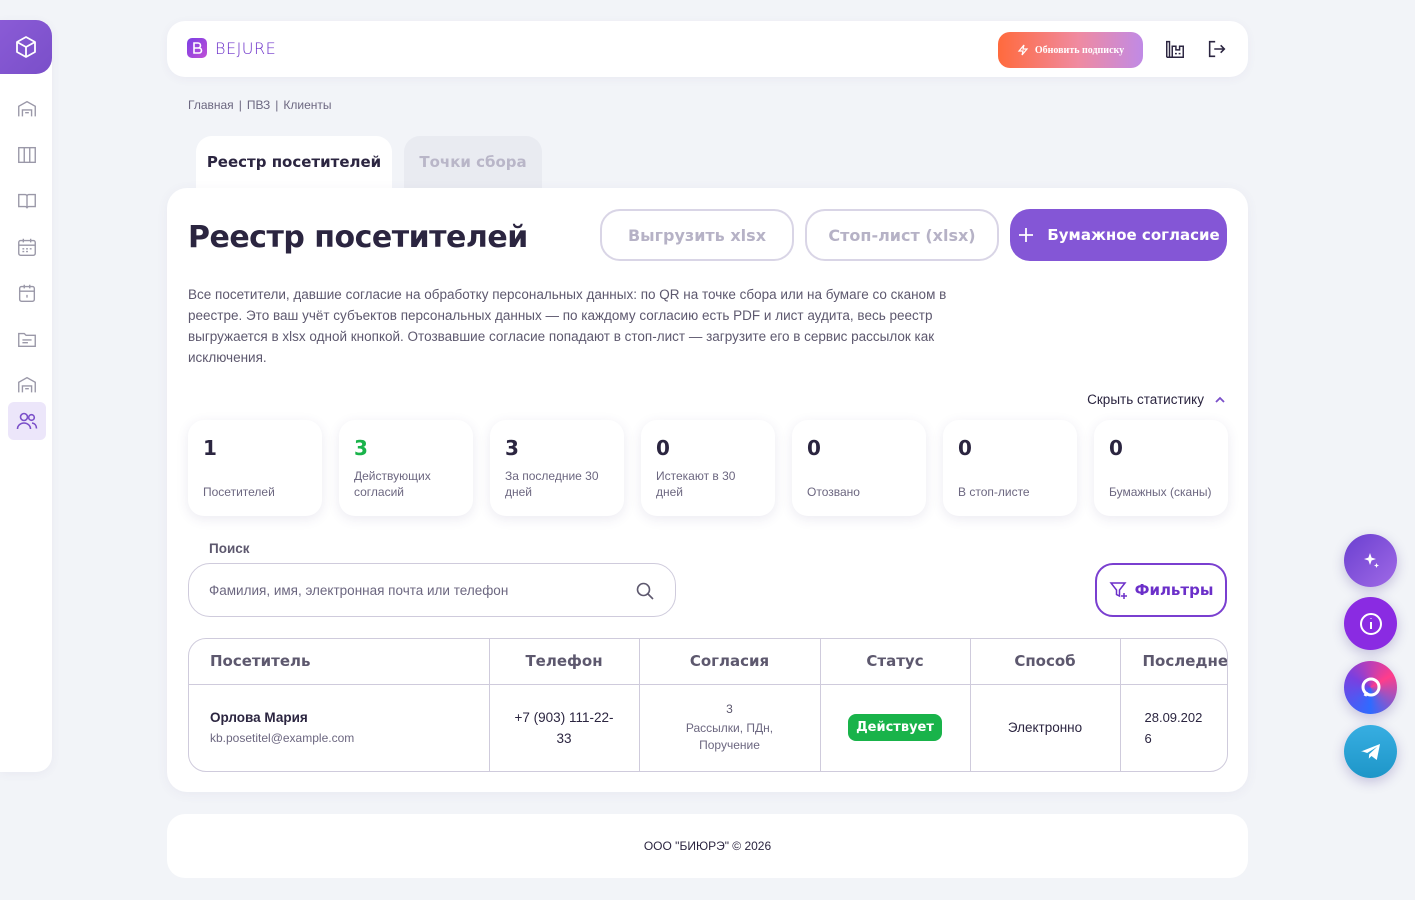 Image resolution: width=1415 pixels, height=900 pixels. What do you see at coordinates (730, 727) in the screenshot?
I see `consents-cell: 3 Рассылки, ПДн, Поручение` at bounding box center [730, 727].